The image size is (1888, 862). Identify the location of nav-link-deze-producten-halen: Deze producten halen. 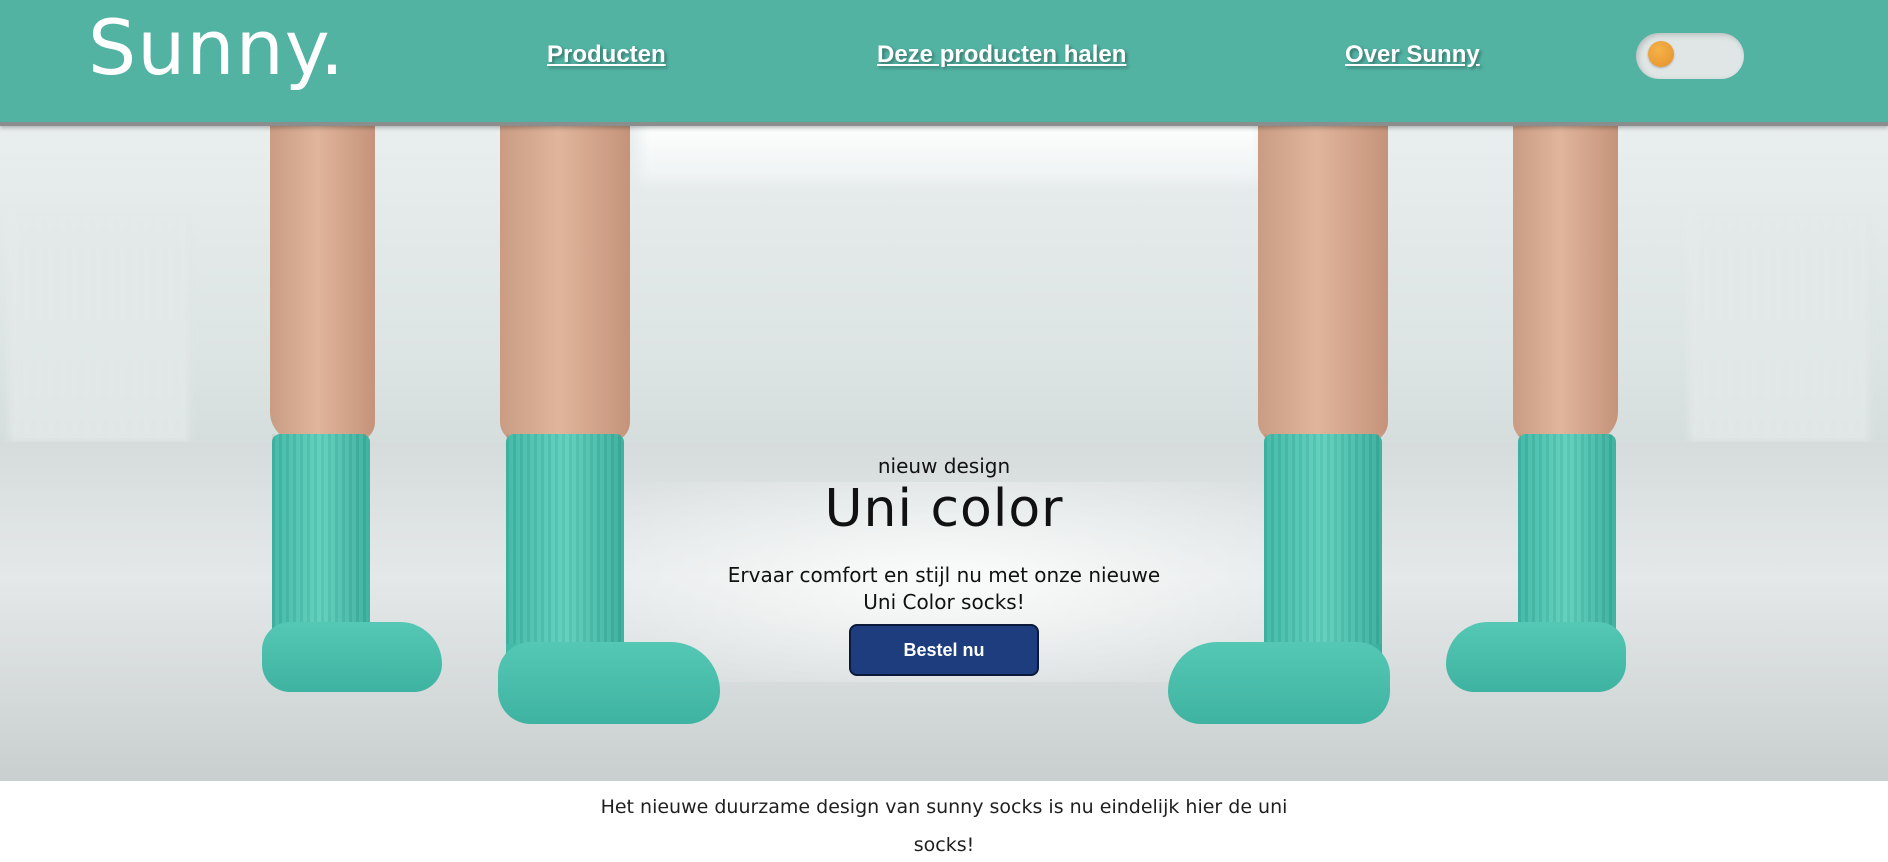
(1001, 55).